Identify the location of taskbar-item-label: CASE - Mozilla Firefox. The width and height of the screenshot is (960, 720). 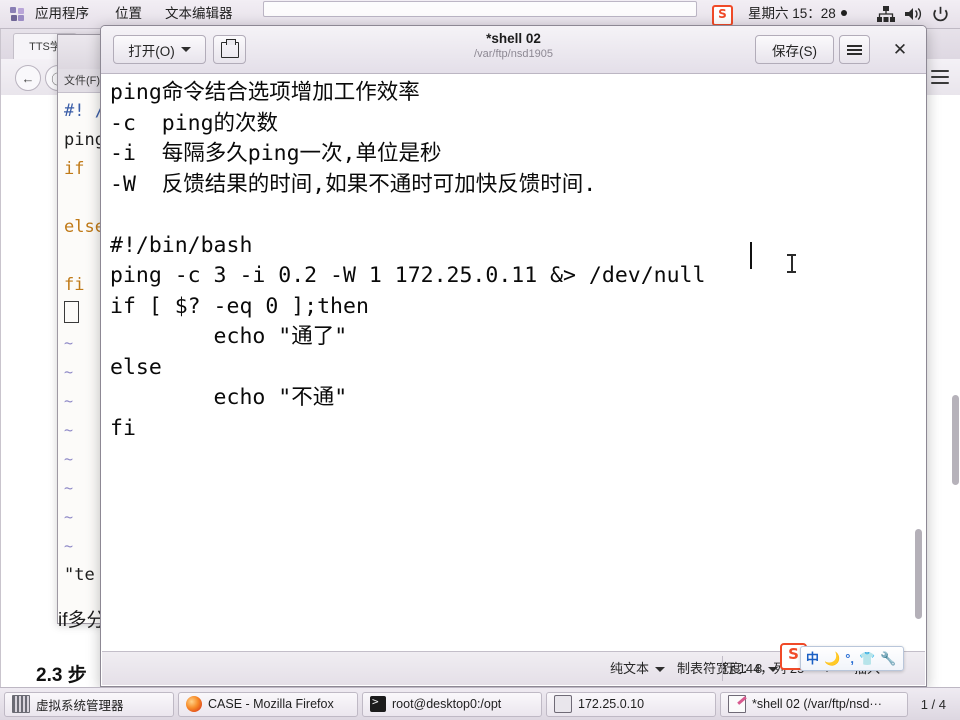
(271, 704).